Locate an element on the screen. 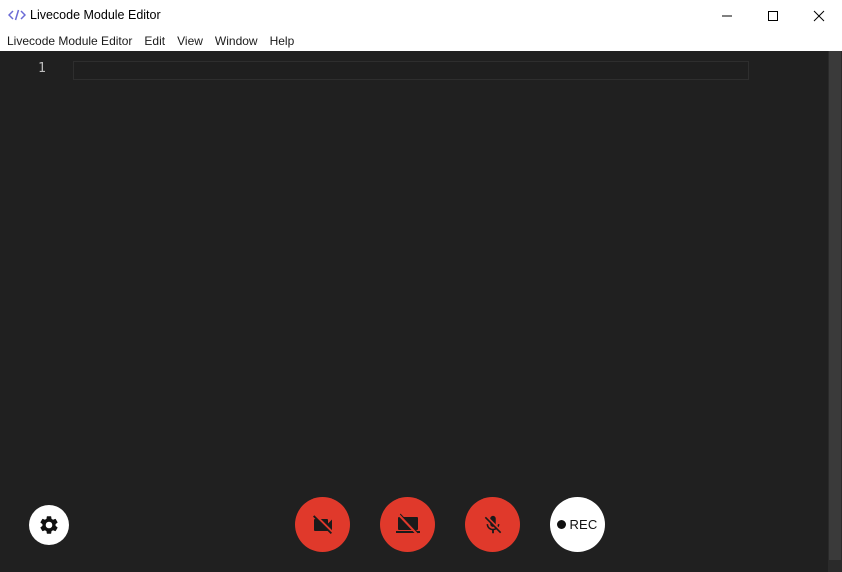 The image size is (842, 572). maximize-icon is located at coordinates (773, 15).